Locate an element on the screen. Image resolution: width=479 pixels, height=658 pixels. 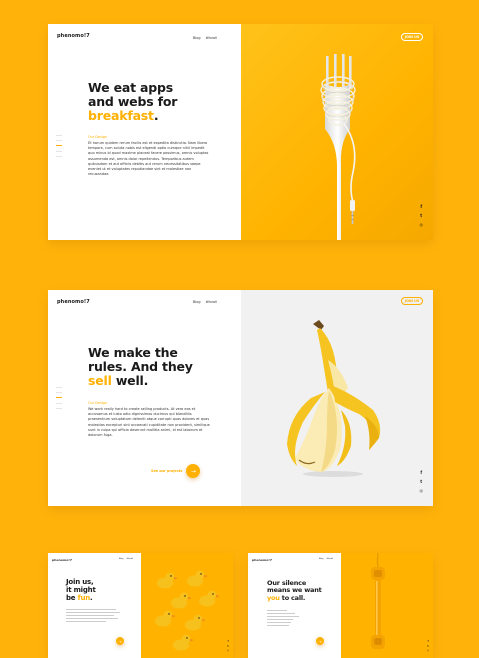
page-title: Our silence means we want you to call. is located at coordinates (294, 590).